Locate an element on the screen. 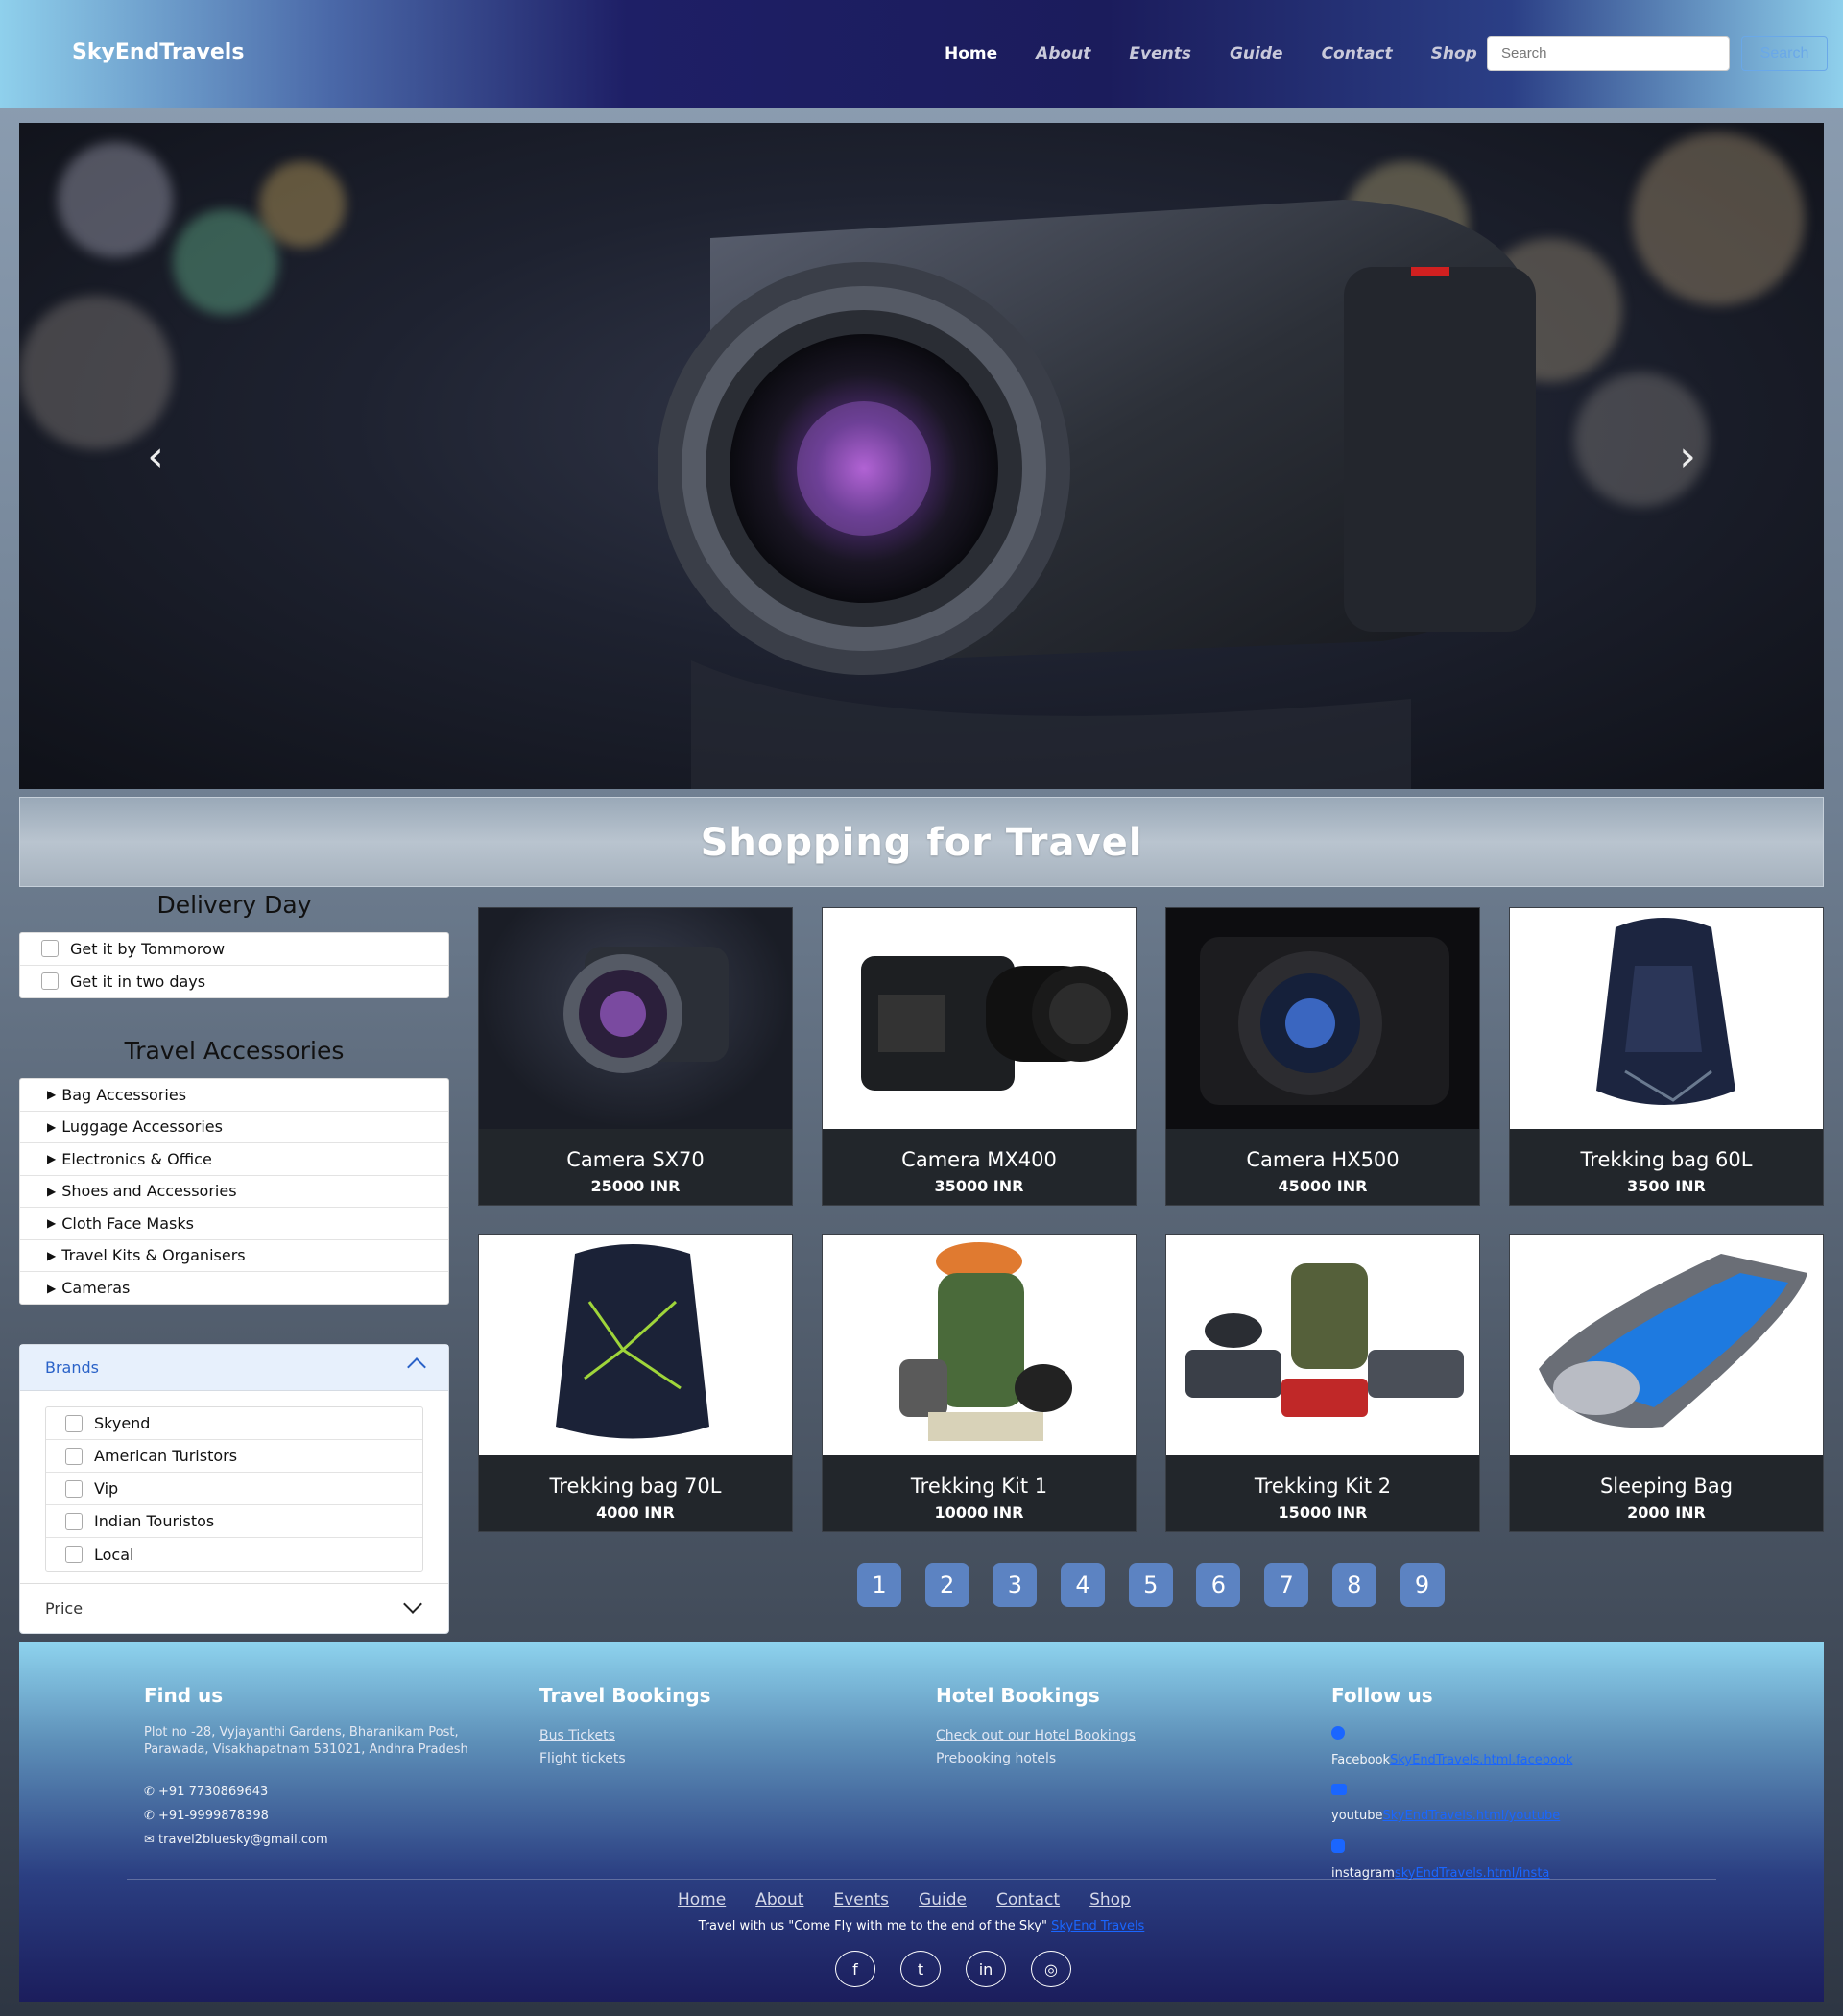 The width and height of the screenshot is (1843, 2016). delivery-option: Get it by Tommorow is located at coordinates (234, 950).